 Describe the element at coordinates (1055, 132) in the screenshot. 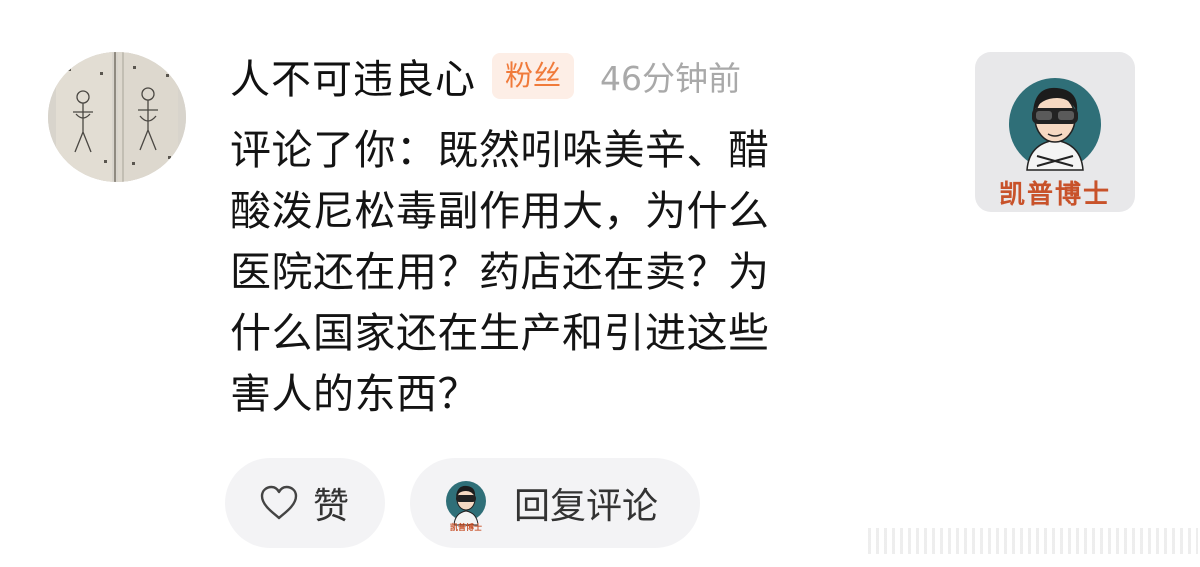

I see `post-thumbnail: 凯普博士` at that location.